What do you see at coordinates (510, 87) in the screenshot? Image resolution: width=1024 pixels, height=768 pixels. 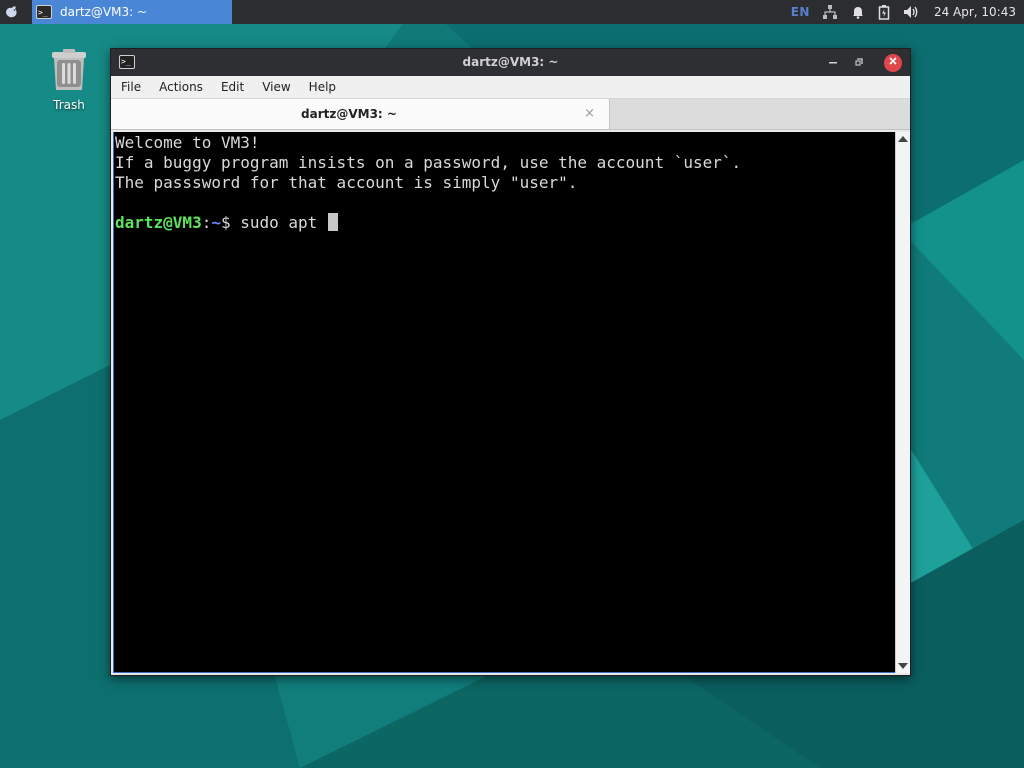 I see `menu-bar: File Actions Edit View Help` at bounding box center [510, 87].